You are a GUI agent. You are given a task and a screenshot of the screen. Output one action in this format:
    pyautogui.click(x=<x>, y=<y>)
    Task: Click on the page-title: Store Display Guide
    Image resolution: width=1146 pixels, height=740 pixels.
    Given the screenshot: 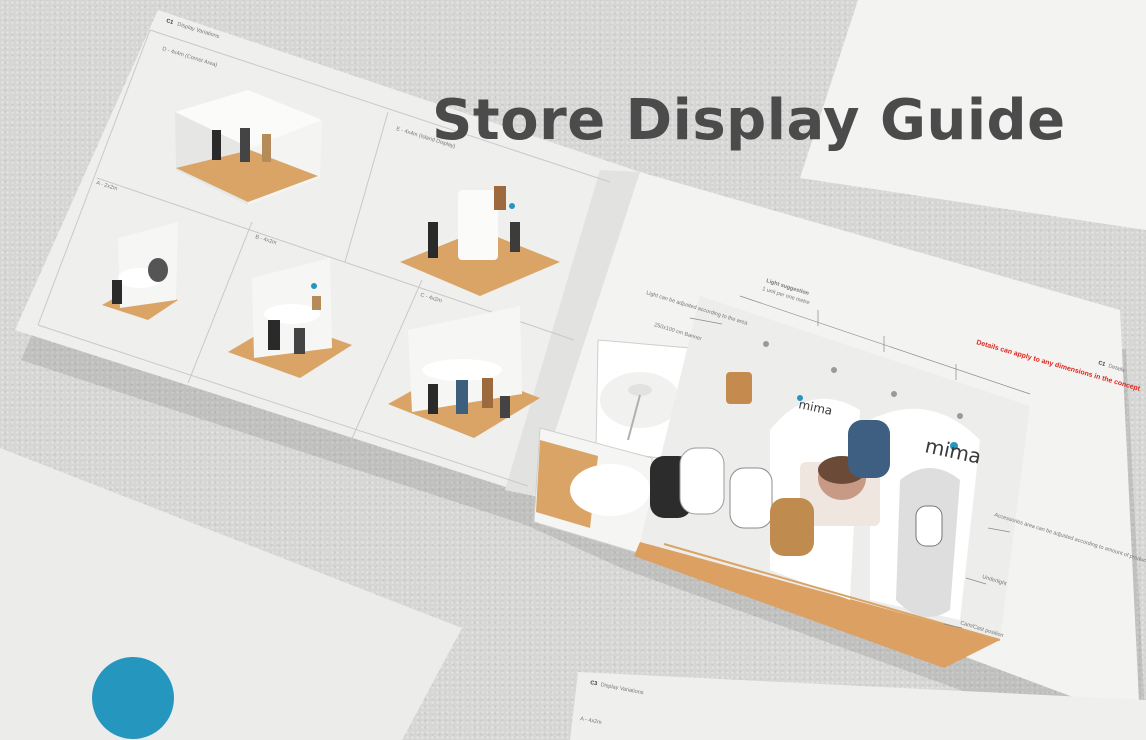 What is the action you would take?
    pyautogui.click(x=749, y=120)
    